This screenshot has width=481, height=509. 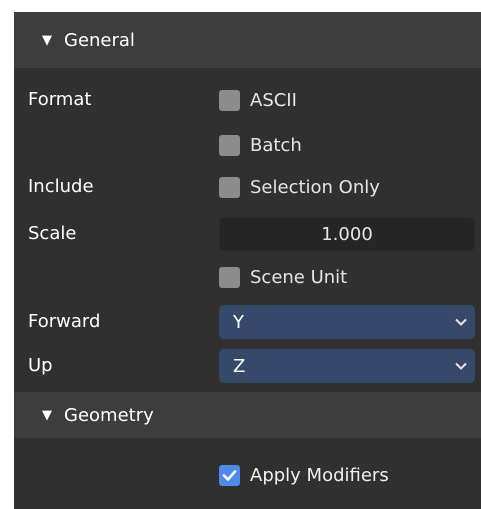 I want to click on scene-unit-checkbox: Scene Unit, so click(x=283, y=277).